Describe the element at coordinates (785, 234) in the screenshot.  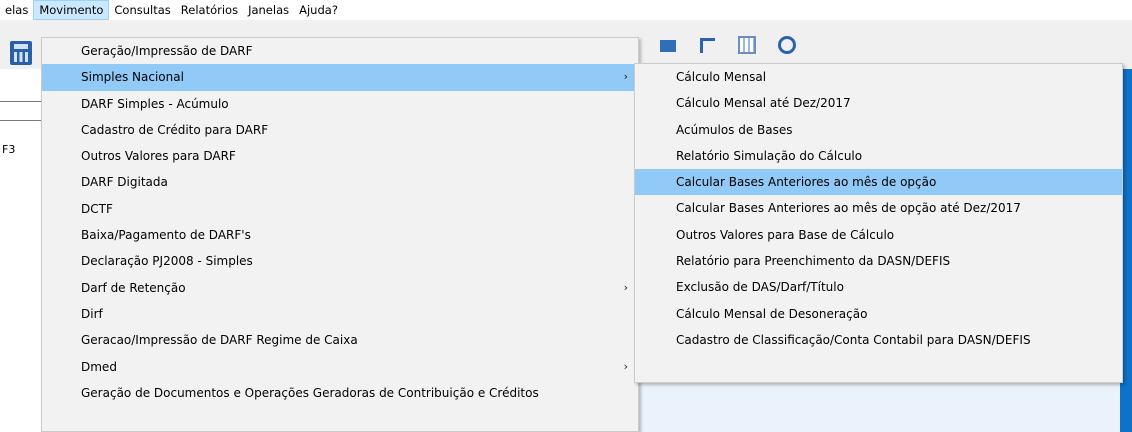
I see `menu-item-label: Outros Valores para Base de Cálculo` at that location.